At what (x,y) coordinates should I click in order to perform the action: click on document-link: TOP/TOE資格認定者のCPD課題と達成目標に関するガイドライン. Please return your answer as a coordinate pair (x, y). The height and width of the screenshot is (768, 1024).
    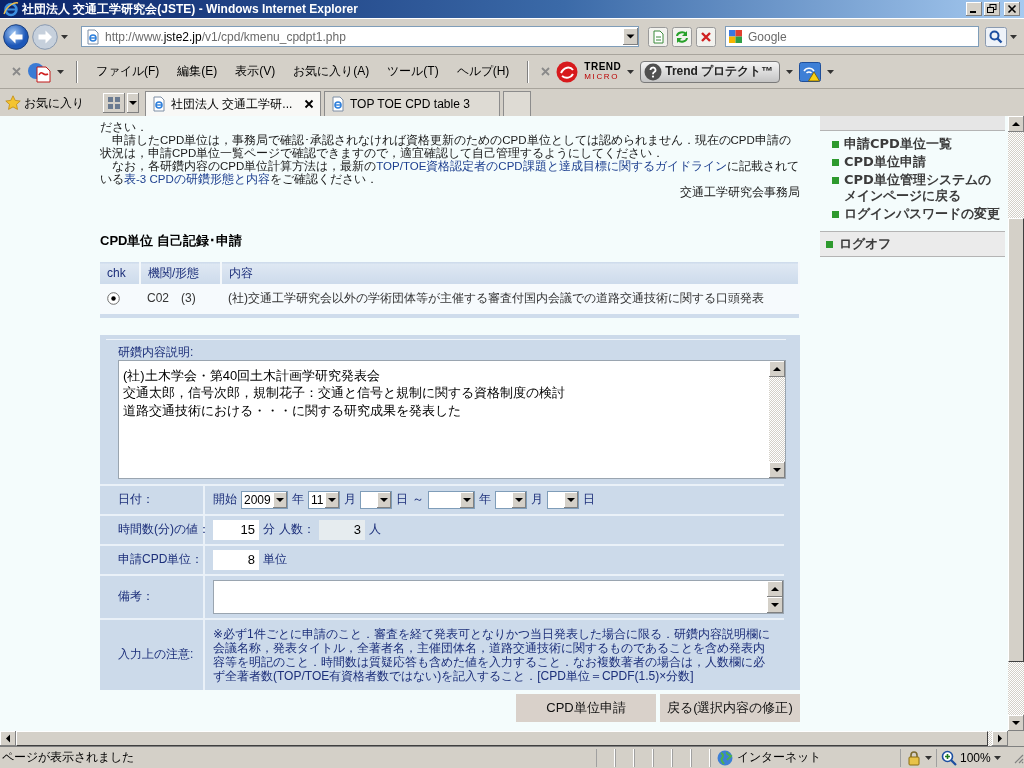
    Looking at the image, I should click on (551, 166).